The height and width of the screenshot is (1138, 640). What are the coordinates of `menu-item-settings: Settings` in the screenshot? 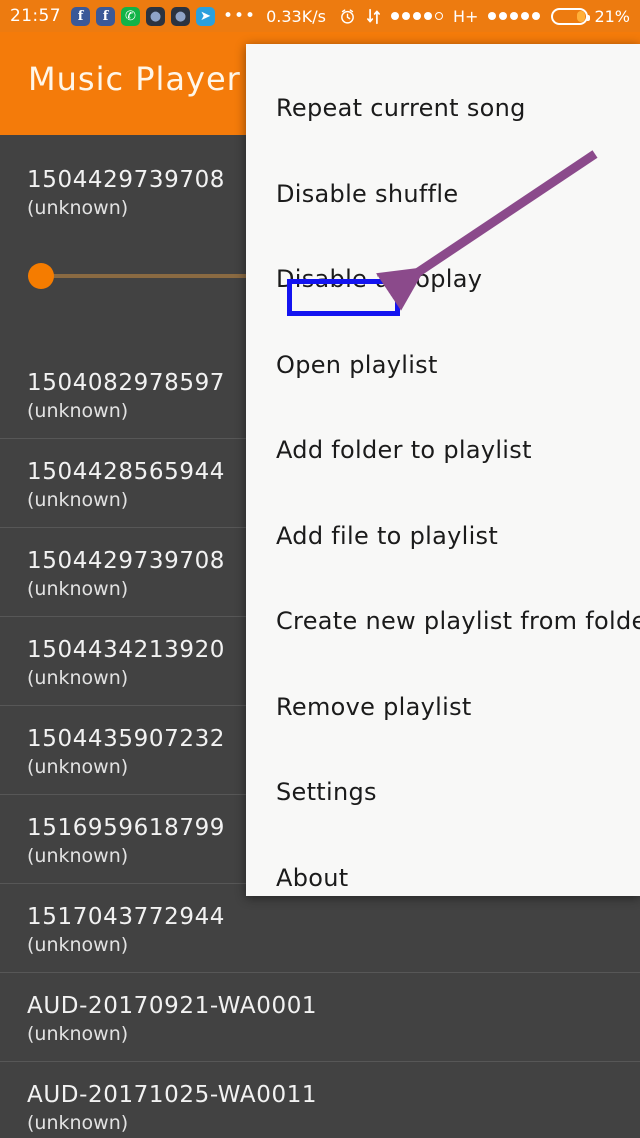 It's located at (443, 792).